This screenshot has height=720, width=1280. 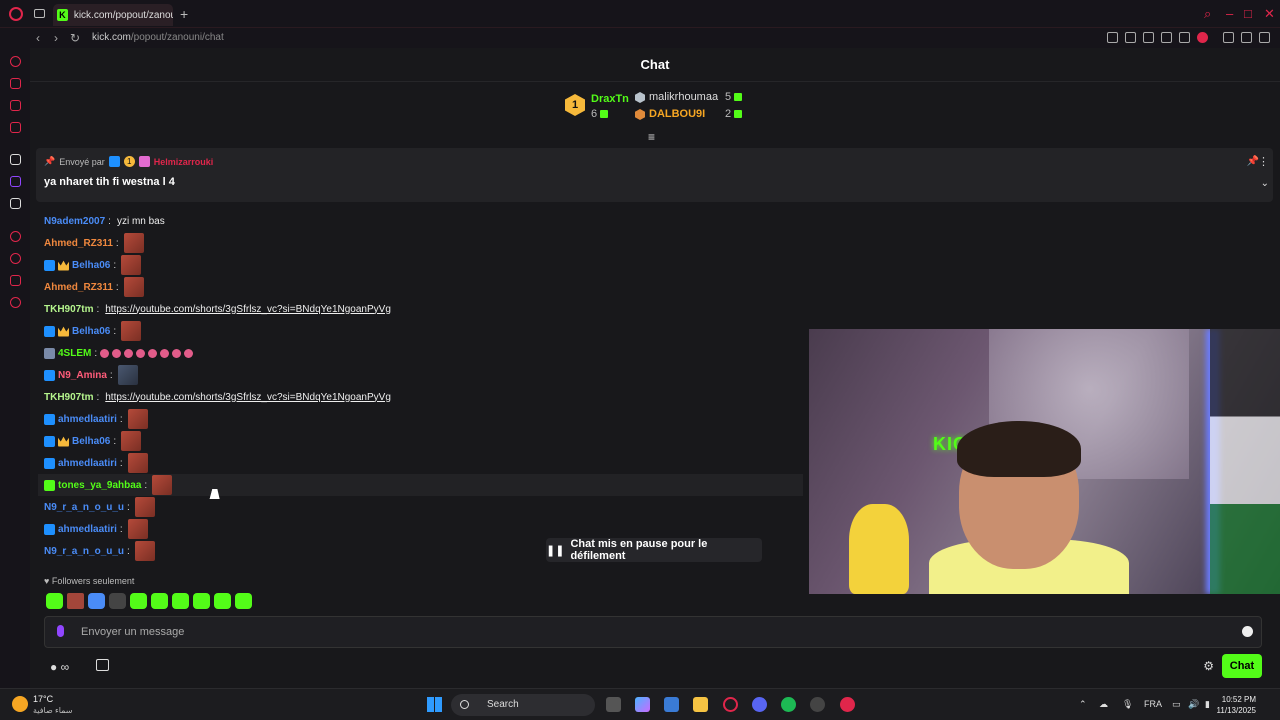 I want to click on chat-username: tones_ya_9ahbaa, so click(x=99, y=485).